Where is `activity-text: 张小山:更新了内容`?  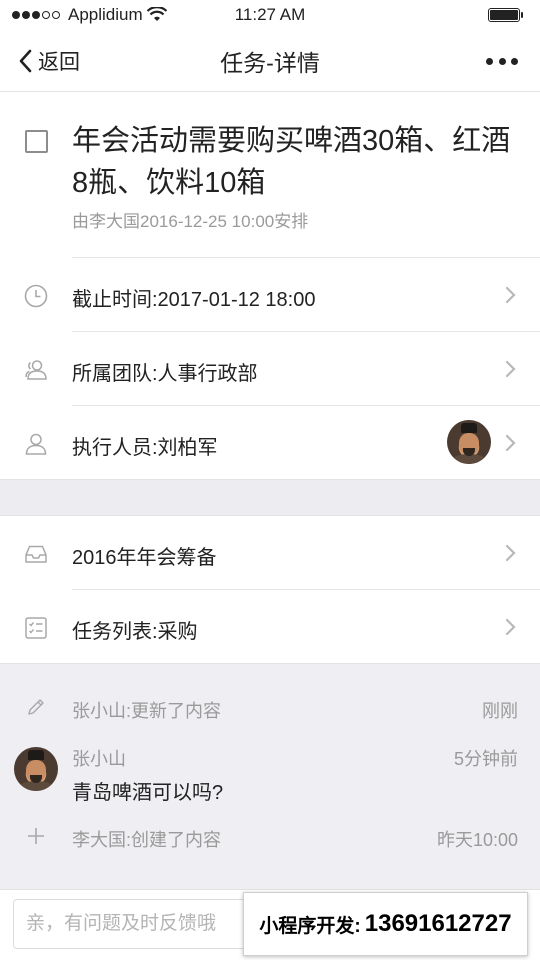 activity-text: 张小山:更新了内容 is located at coordinates (147, 711).